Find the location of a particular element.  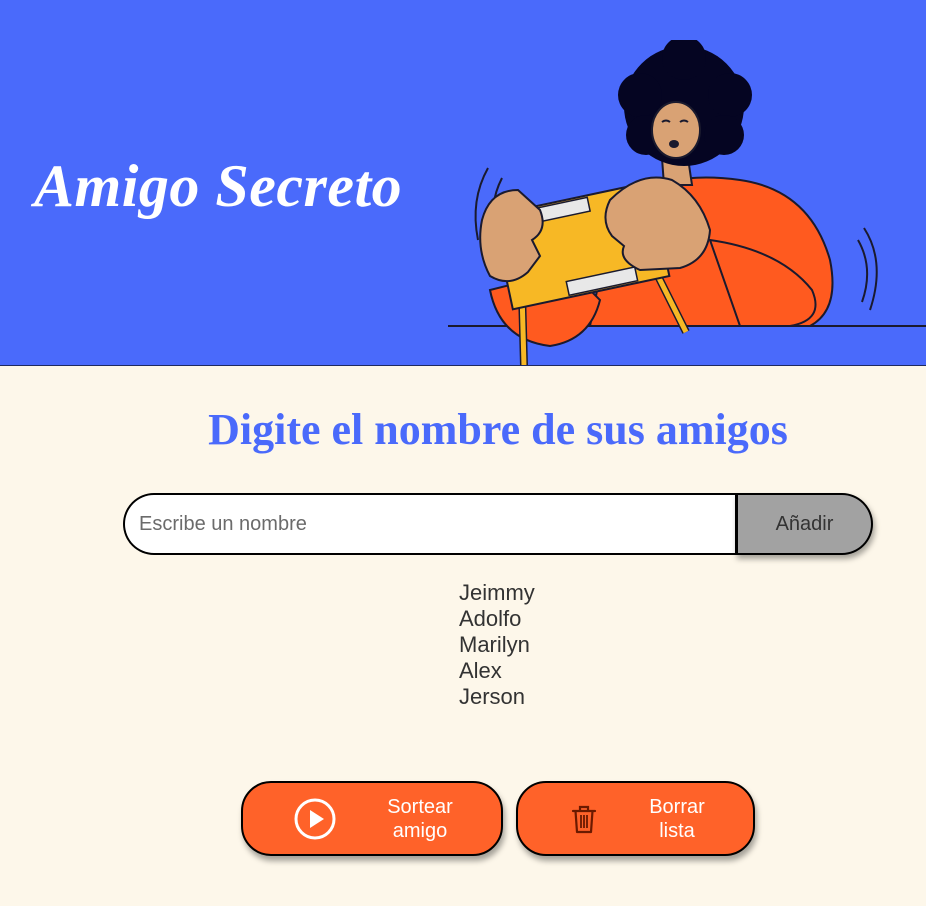

draw-friend-button: Sortear amigo is located at coordinates (372, 818).